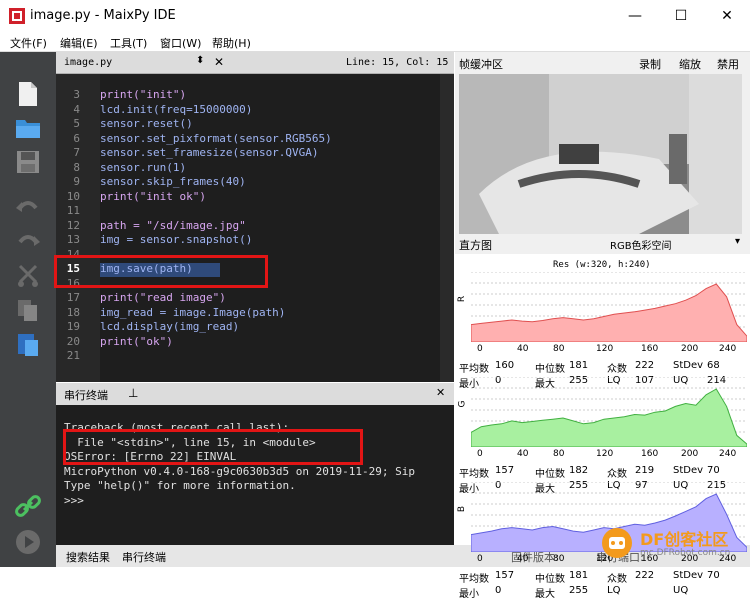 The height and width of the screenshot is (600, 750). Describe the element at coordinates (176, 239) in the screenshot. I see `code-line: img = sensor.snapshot()` at that location.